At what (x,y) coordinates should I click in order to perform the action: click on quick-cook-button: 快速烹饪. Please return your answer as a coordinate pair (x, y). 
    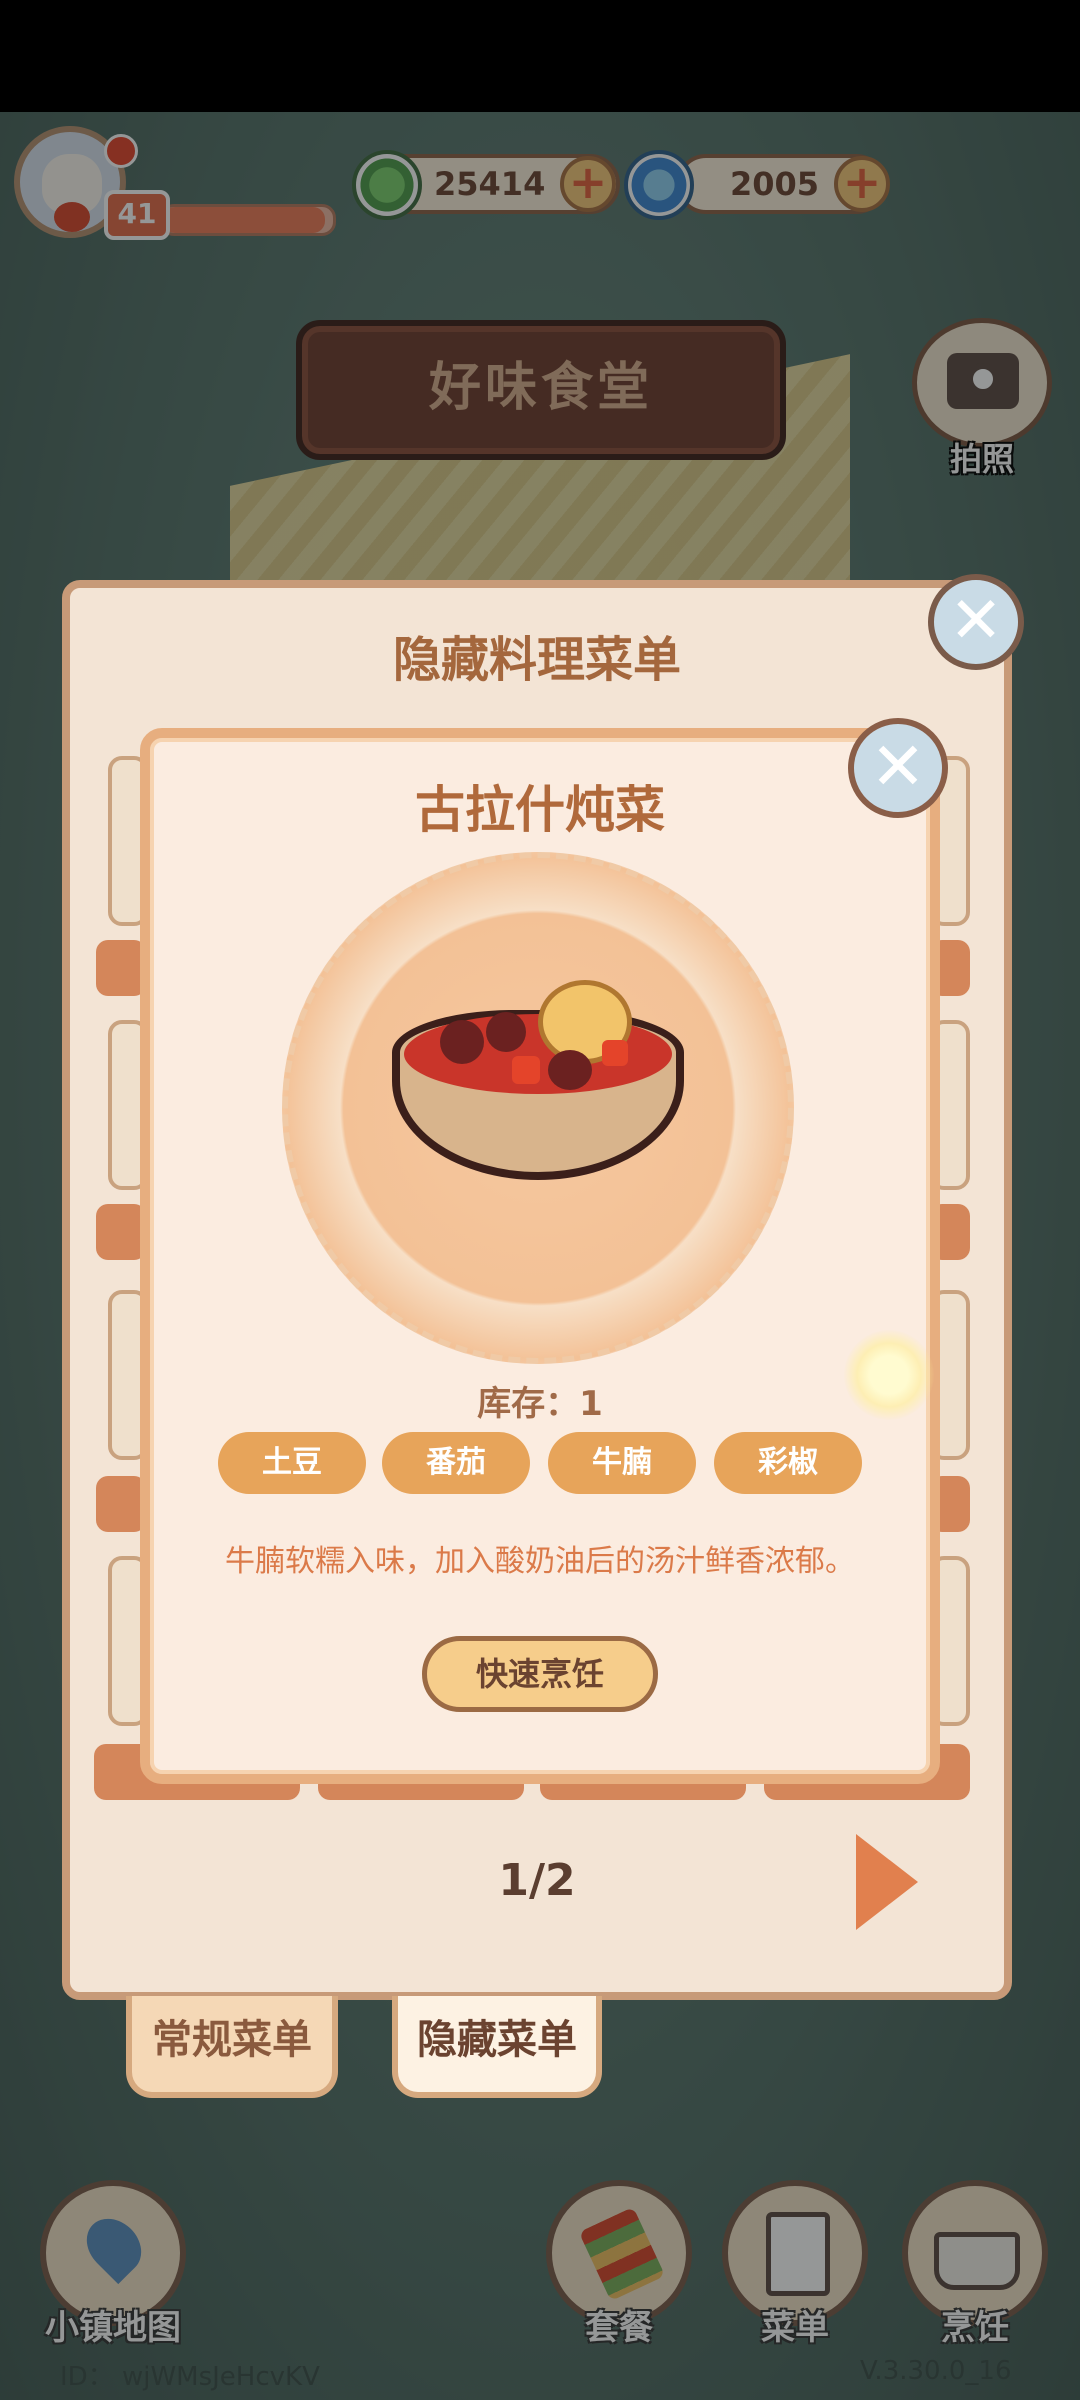
    Looking at the image, I should click on (540, 1674).